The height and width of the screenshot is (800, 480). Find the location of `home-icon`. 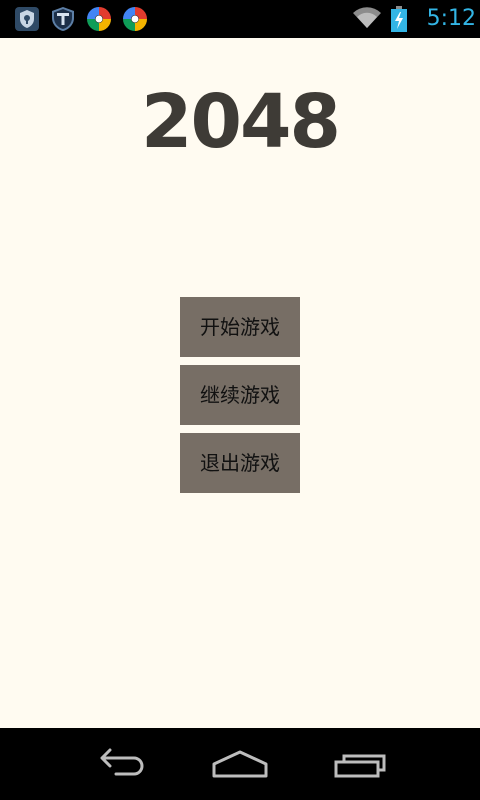

home-icon is located at coordinates (240, 764).